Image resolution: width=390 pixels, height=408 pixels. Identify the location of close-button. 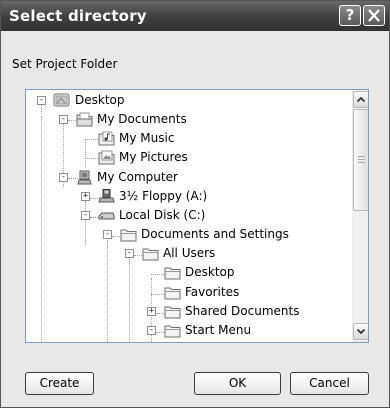
(374, 15).